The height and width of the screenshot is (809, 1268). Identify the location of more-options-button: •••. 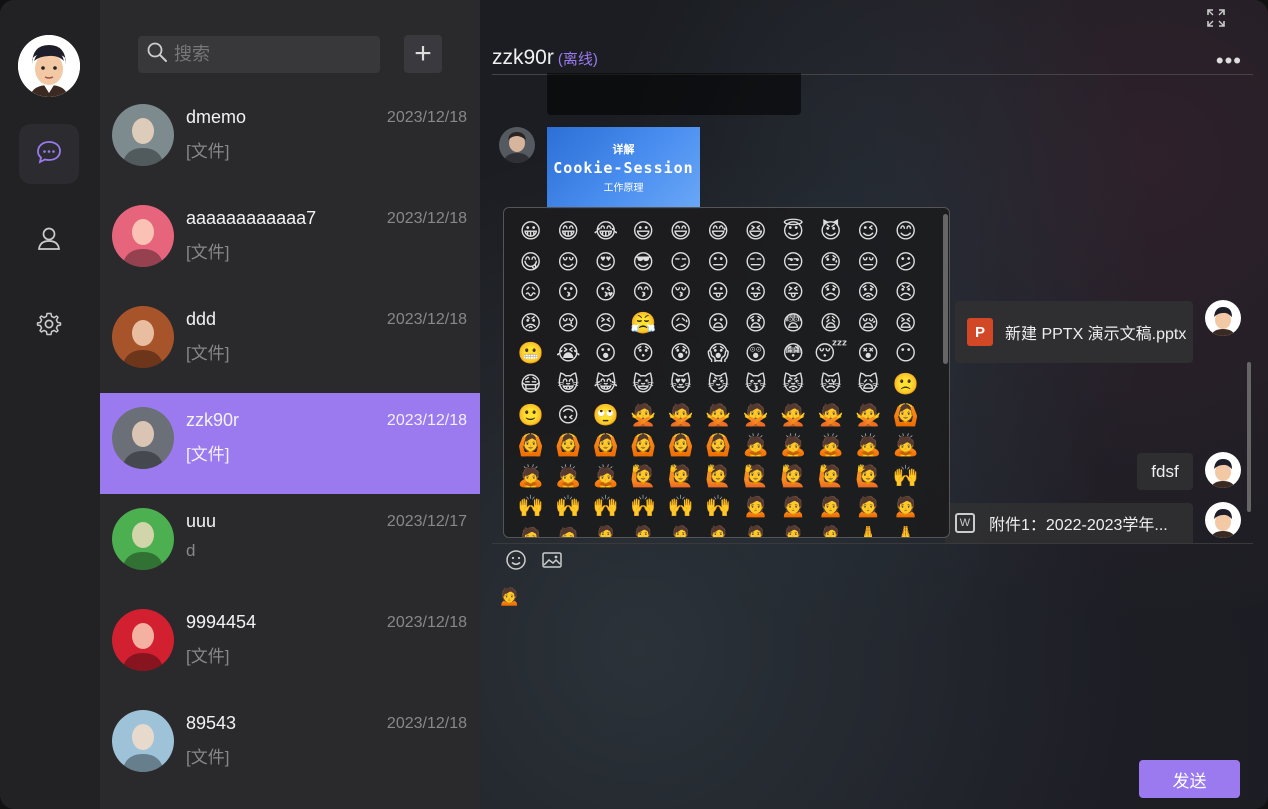
(1229, 61).